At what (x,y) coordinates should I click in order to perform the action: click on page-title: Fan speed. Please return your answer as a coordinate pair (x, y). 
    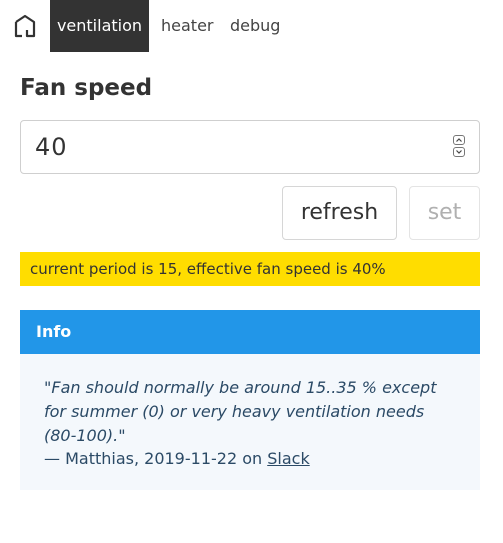
    Looking at the image, I should click on (86, 88).